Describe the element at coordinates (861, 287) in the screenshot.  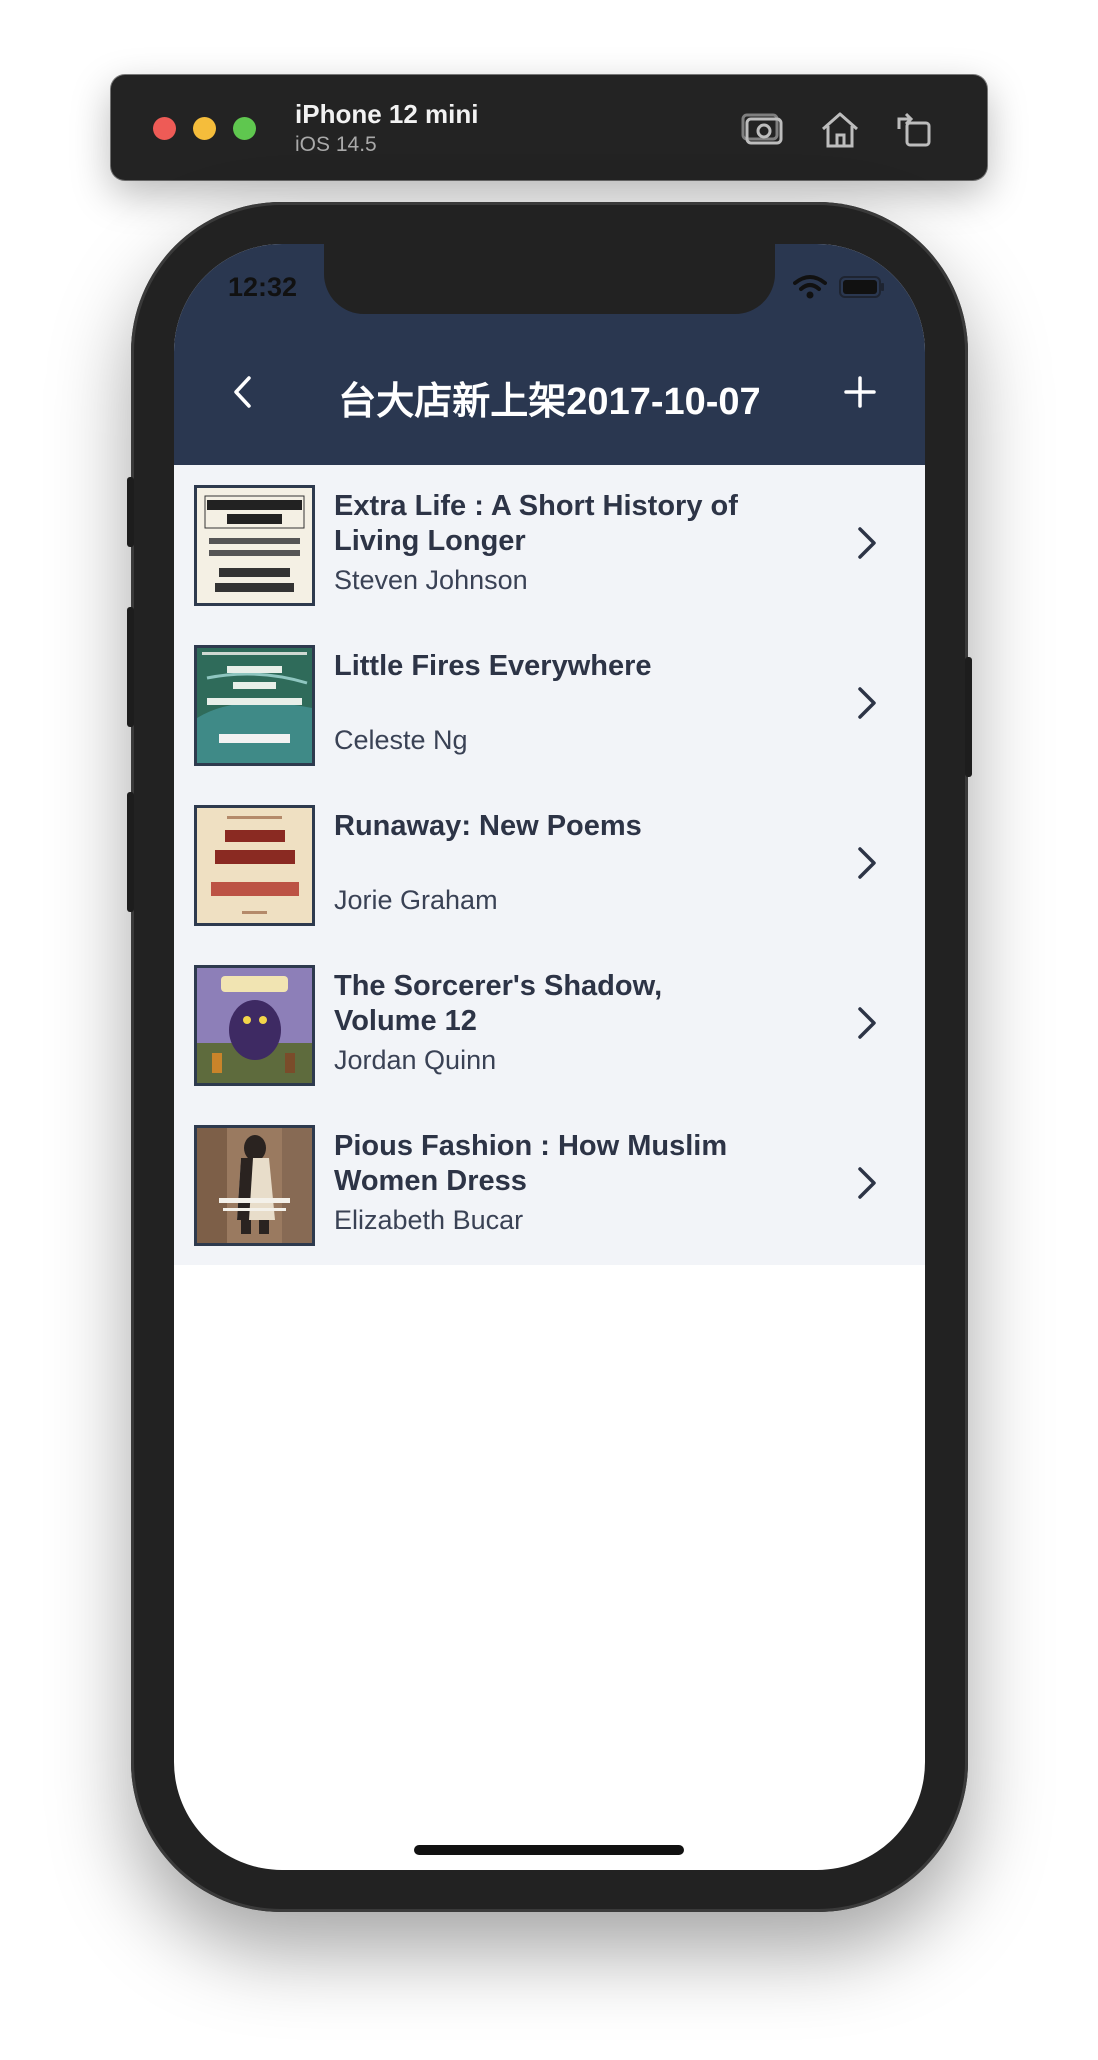
I see `battery-icon` at that location.